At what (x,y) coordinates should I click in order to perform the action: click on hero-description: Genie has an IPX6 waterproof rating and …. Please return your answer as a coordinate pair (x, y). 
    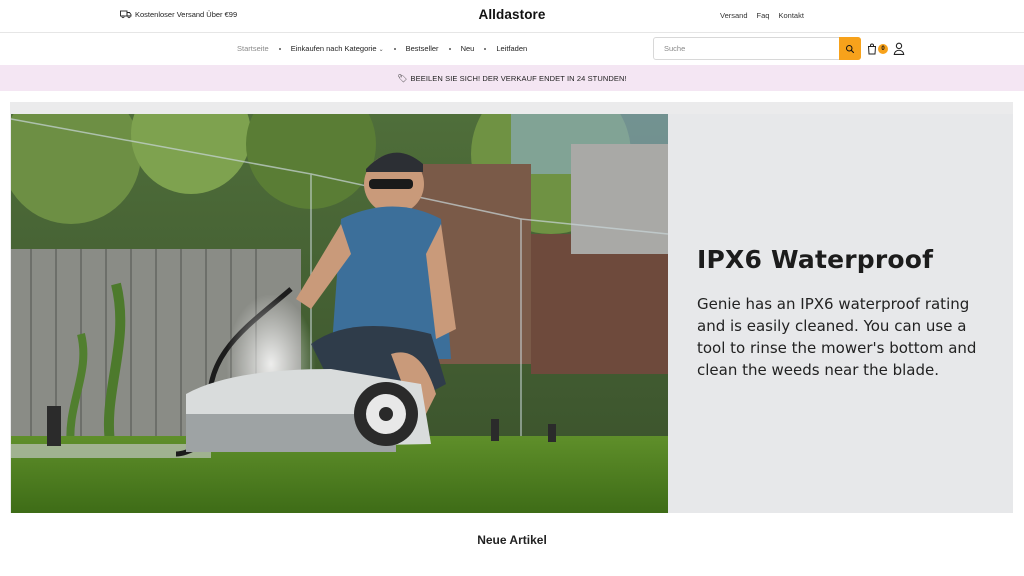
    Looking at the image, I should click on (837, 337).